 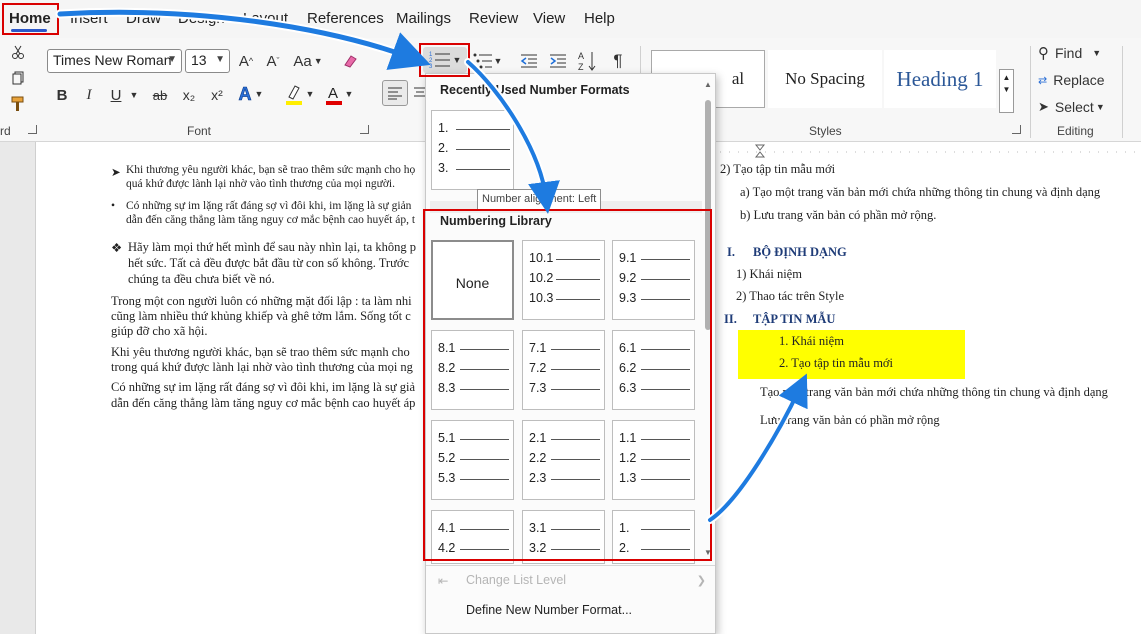 What do you see at coordinates (244, 39) in the screenshot?
I see `arrow-home-to-numbering` at bounding box center [244, 39].